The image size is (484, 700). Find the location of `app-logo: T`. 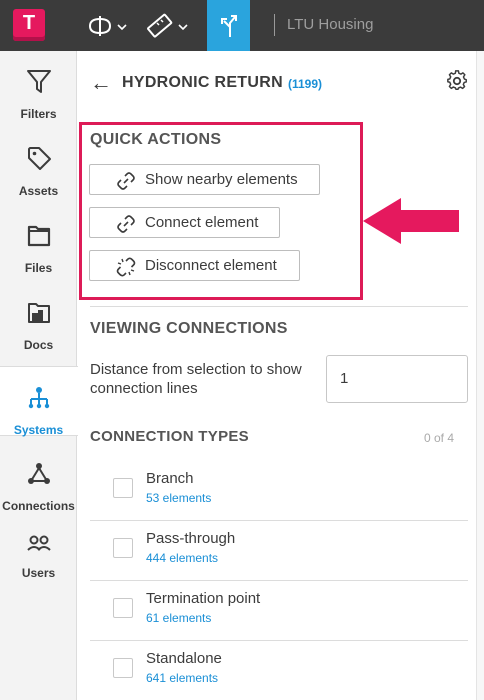

app-logo: T is located at coordinates (29, 25).